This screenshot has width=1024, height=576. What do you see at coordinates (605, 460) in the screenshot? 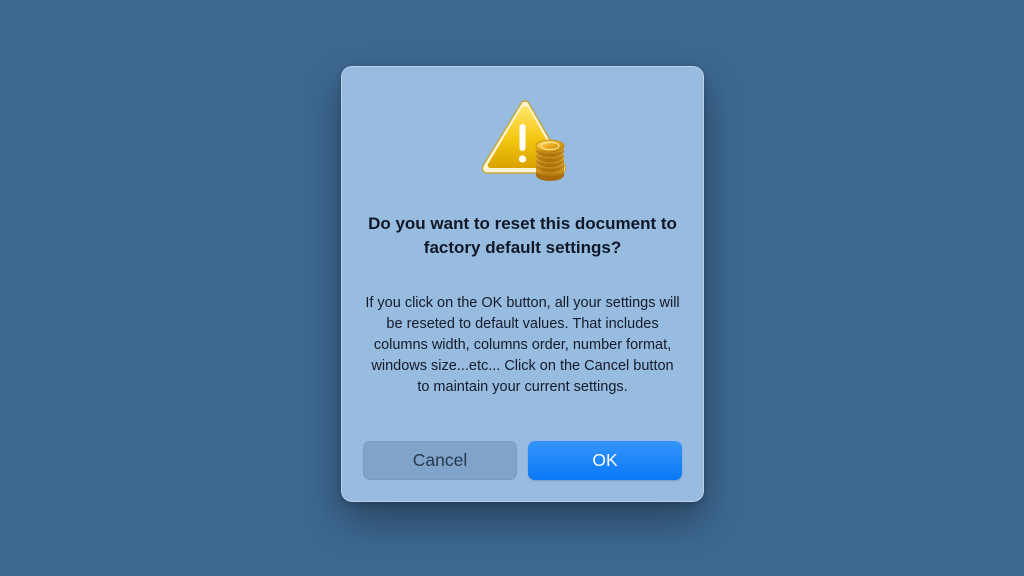
I see `ok-button: OK` at bounding box center [605, 460].